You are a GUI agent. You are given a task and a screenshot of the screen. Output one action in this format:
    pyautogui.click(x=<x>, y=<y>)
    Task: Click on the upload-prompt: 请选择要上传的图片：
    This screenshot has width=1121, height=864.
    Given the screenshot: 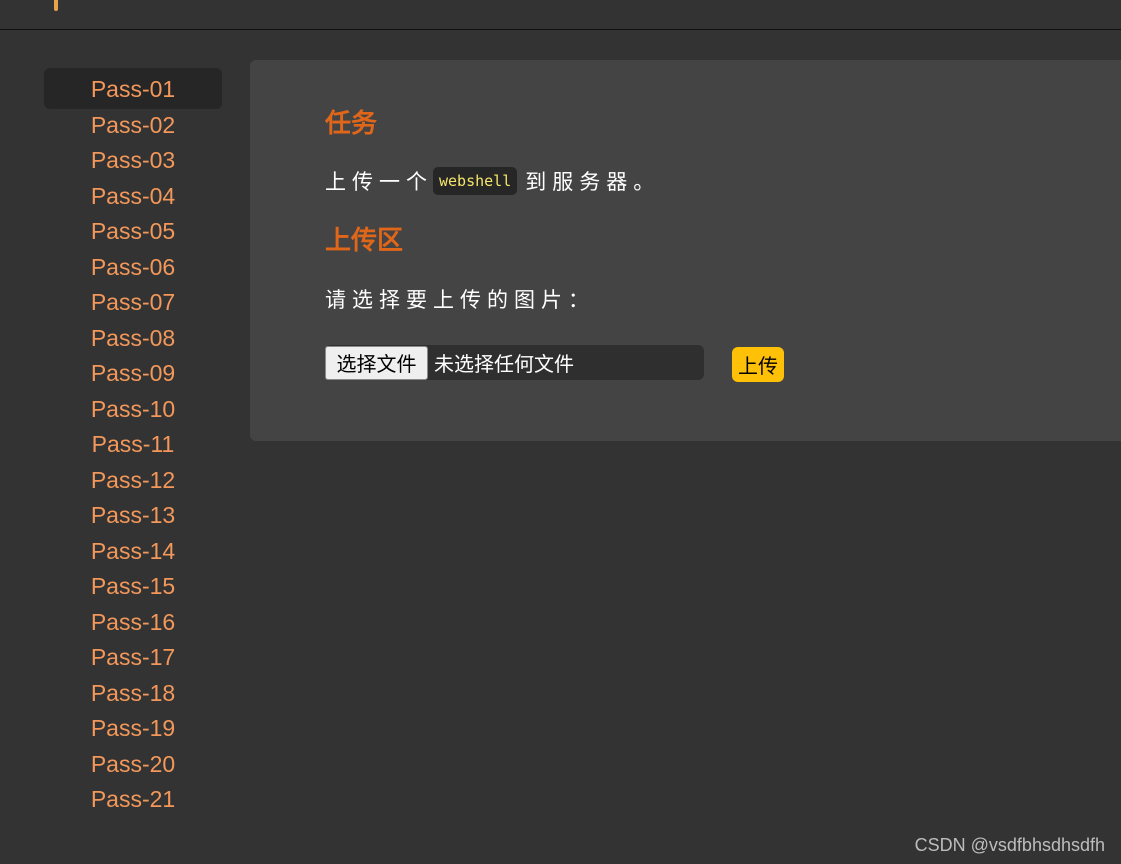 What is the action you would take?
    pyautogui.click(x=460, y=300)
    